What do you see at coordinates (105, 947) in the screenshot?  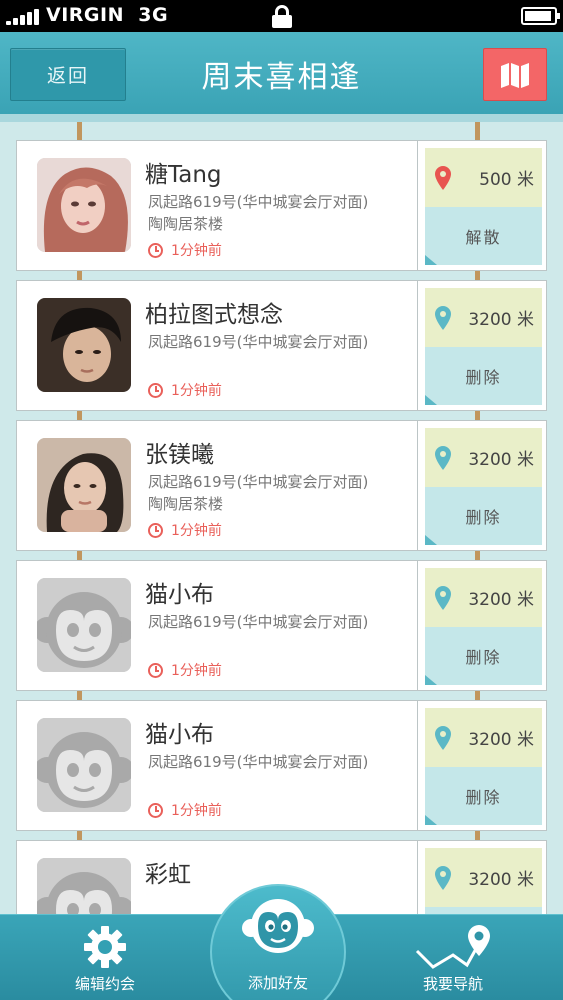 I see `gear-icon` at bounding box center [105, 947].